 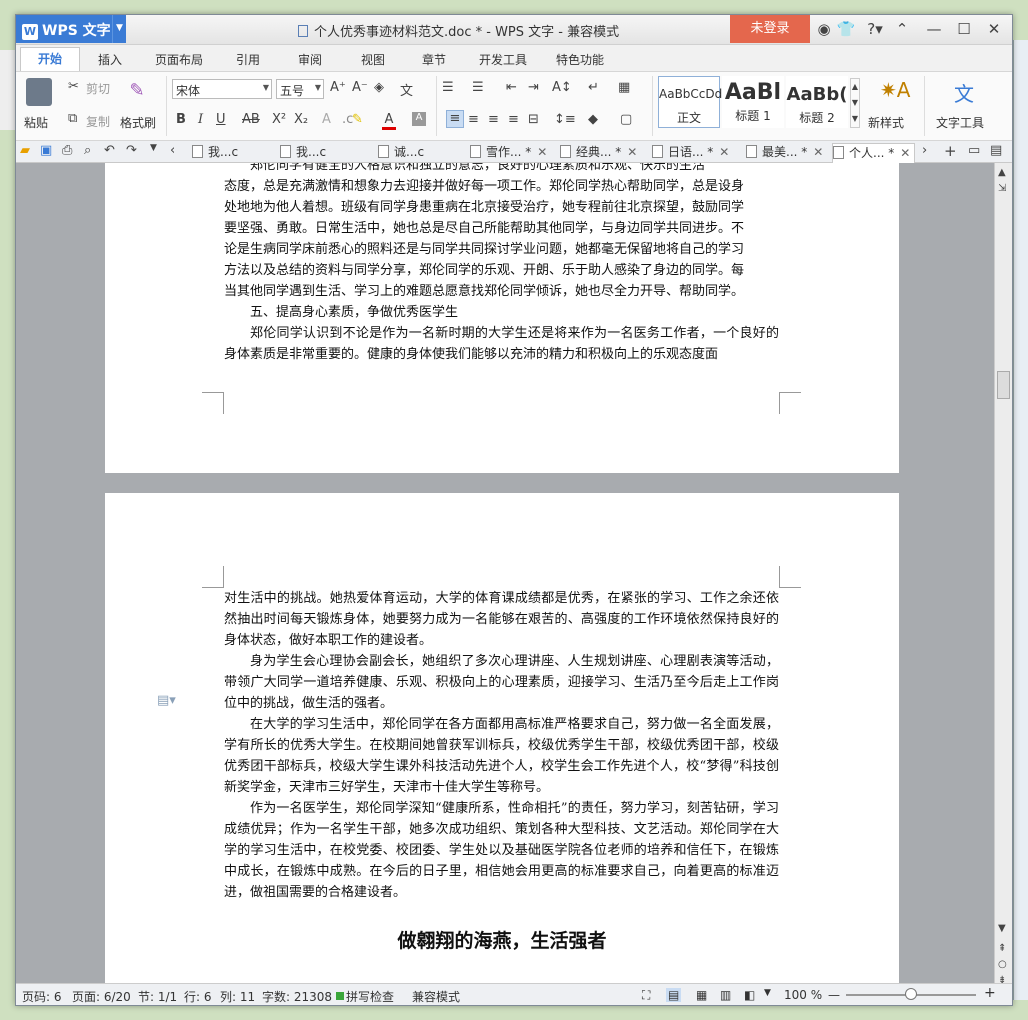 I want to click on paragraph: 要坚强、勇敢。日常生活中，她也总是尽自己所能帮助其他同学，与身边同学共同进步。不, so click(x=501, y=228).